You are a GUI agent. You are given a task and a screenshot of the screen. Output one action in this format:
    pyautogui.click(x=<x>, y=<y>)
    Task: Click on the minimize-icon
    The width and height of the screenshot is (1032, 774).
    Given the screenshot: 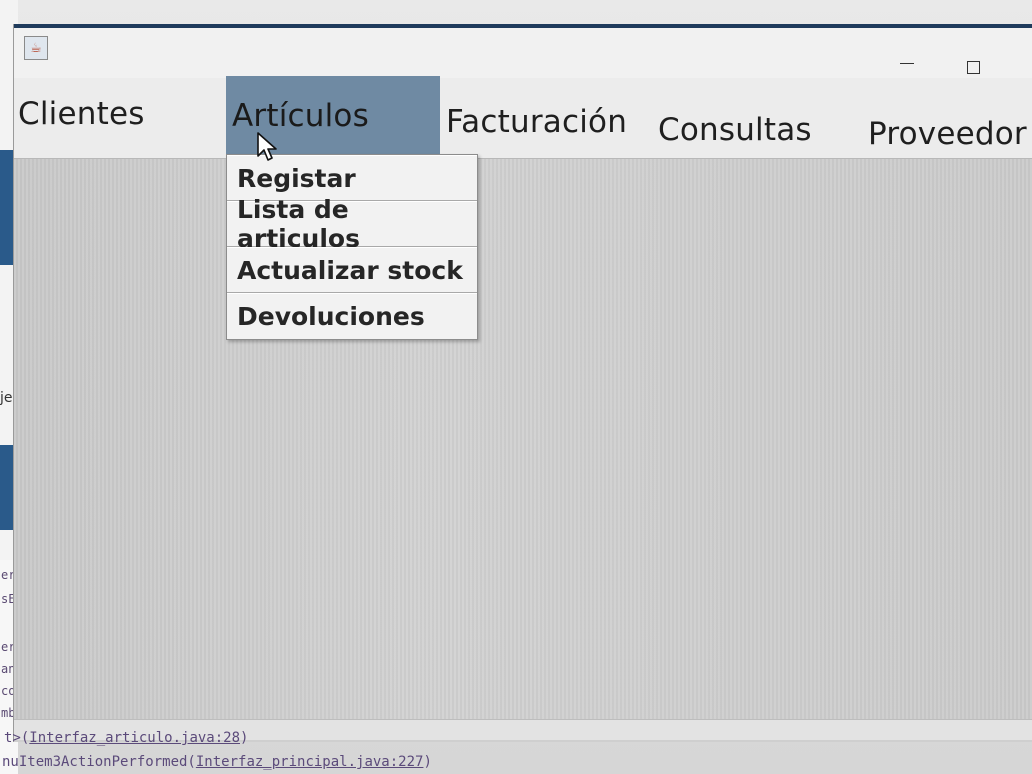 What is the action you would take?
    pyautogui.click(x=907, y=67)
    